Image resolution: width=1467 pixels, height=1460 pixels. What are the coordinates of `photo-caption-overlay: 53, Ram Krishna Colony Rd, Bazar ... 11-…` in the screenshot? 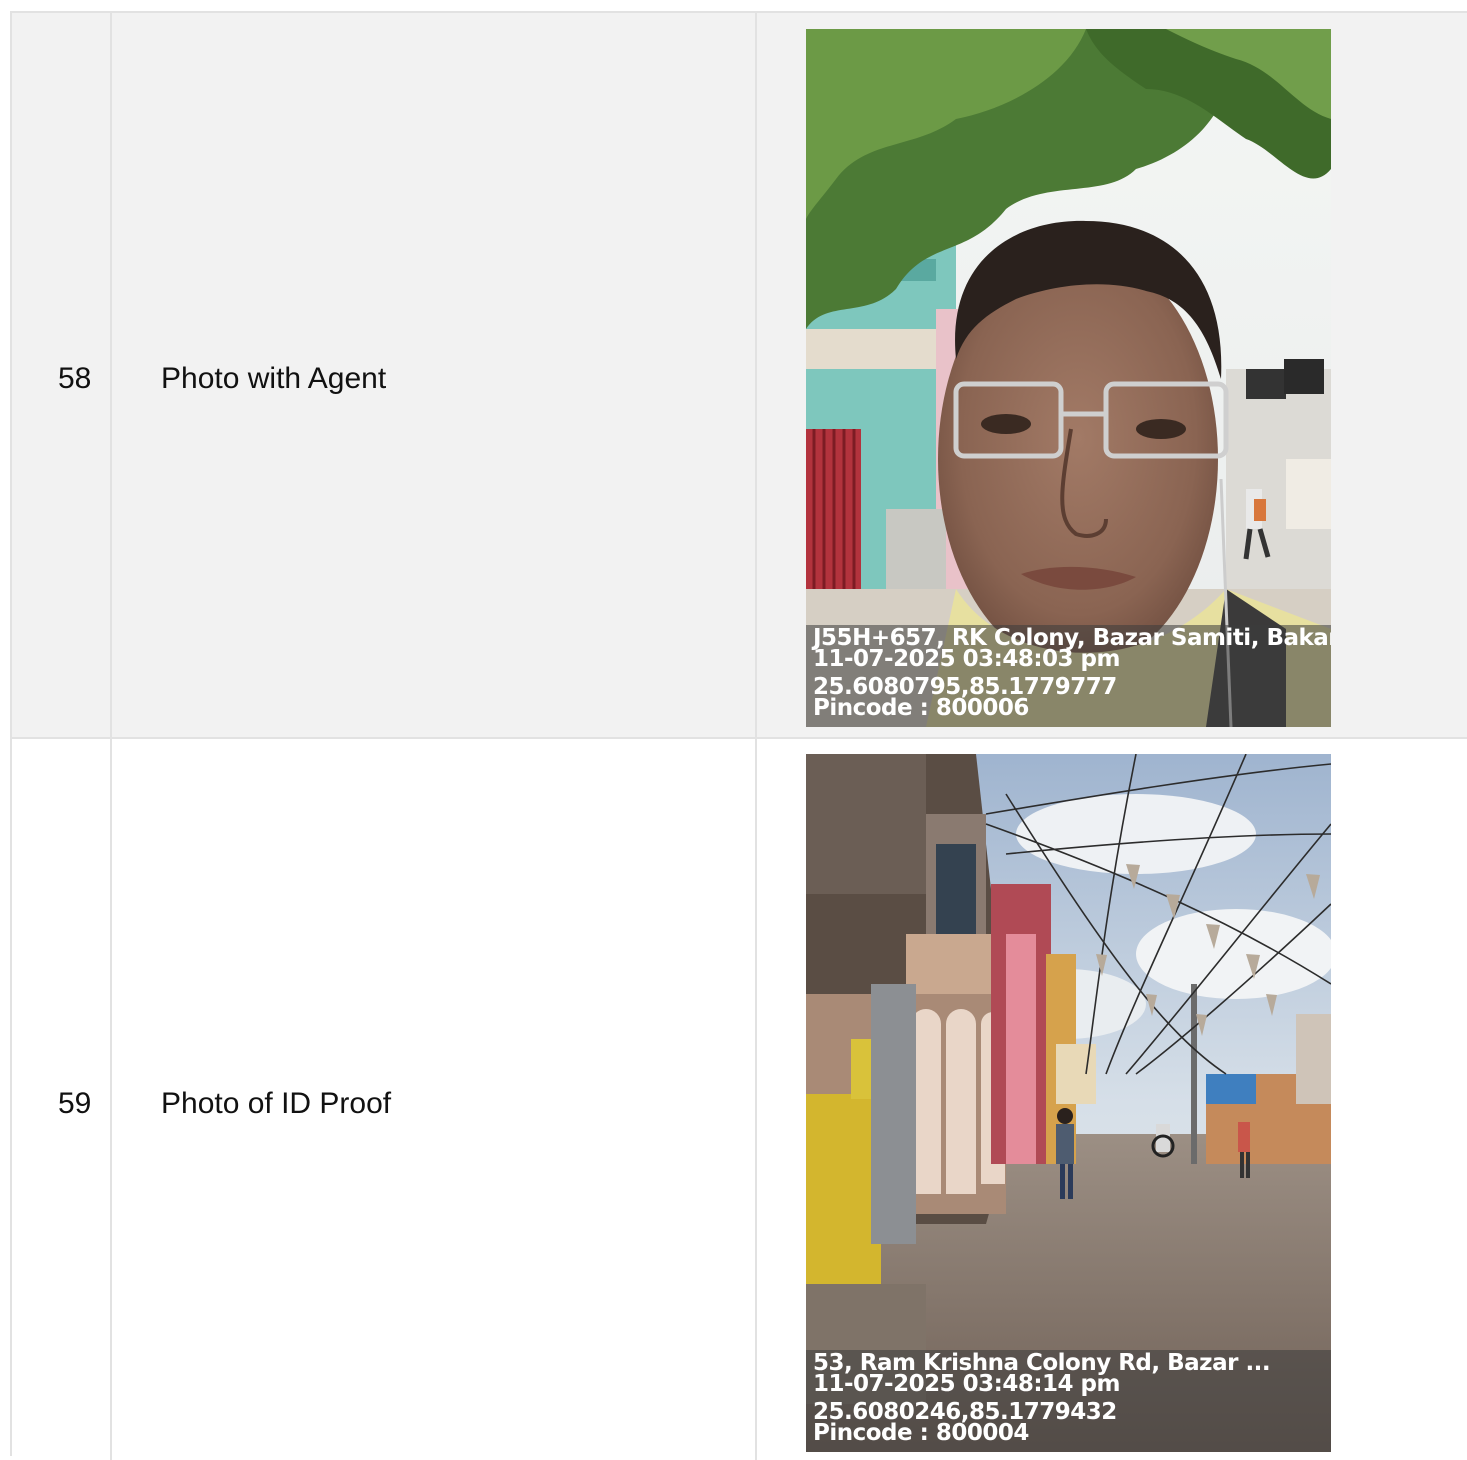 It's located at (1068, 1401).